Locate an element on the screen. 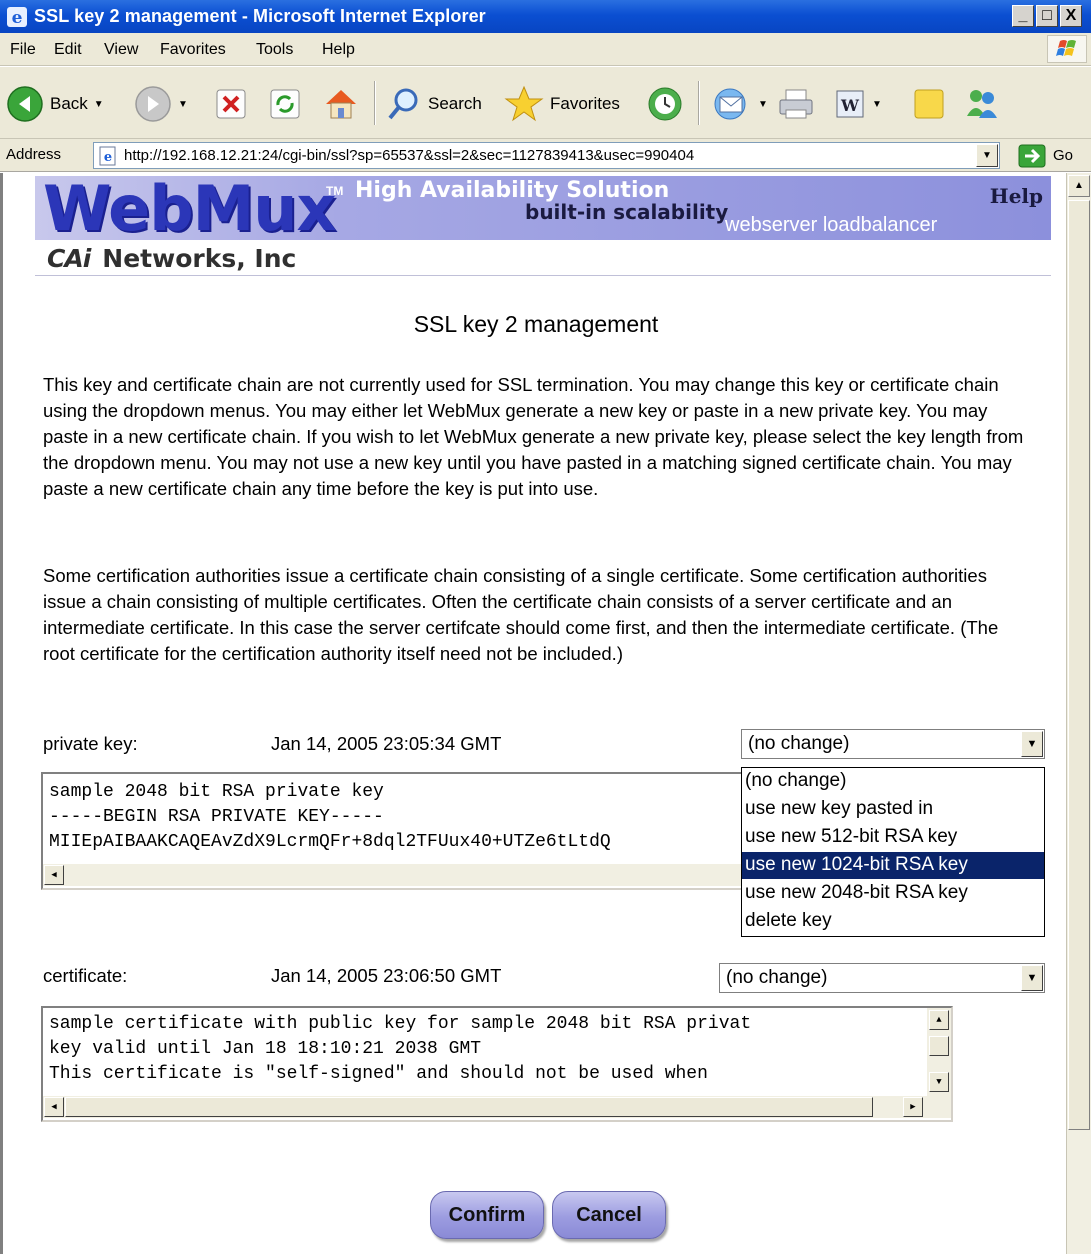 This screenshot has height=1254, width=1091. home-icon is located at coordinates (341, 104).